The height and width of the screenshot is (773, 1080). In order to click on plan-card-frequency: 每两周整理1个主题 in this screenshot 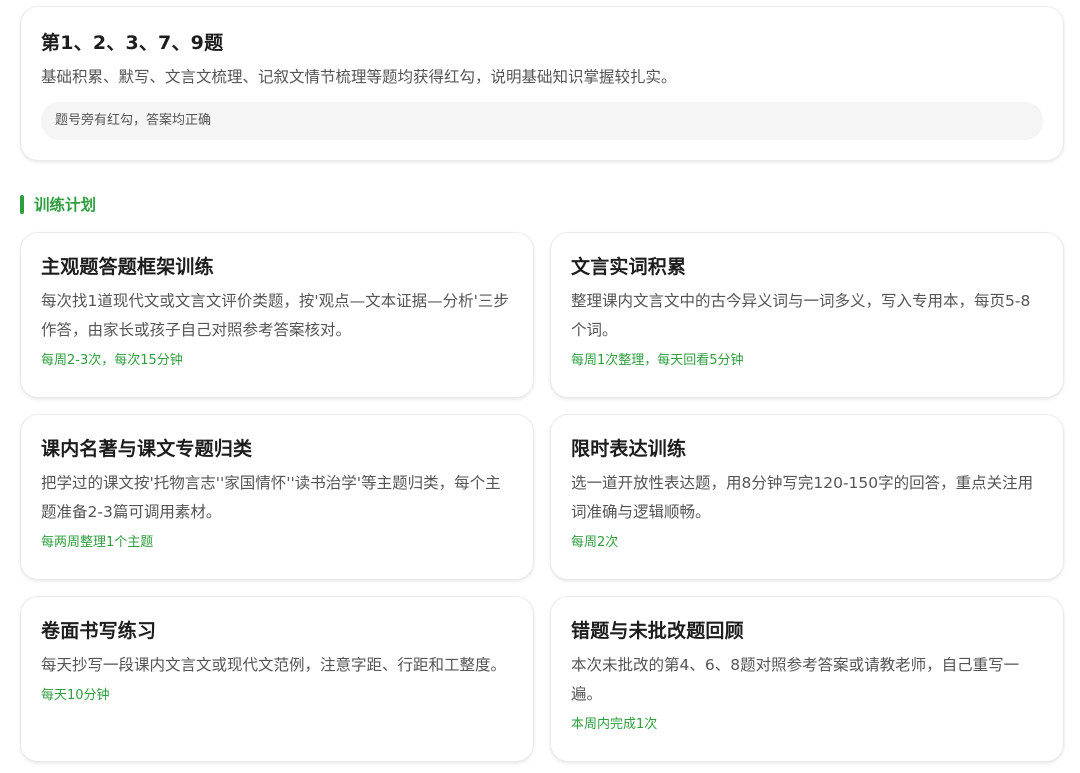, I will do `click(97, 542)`.